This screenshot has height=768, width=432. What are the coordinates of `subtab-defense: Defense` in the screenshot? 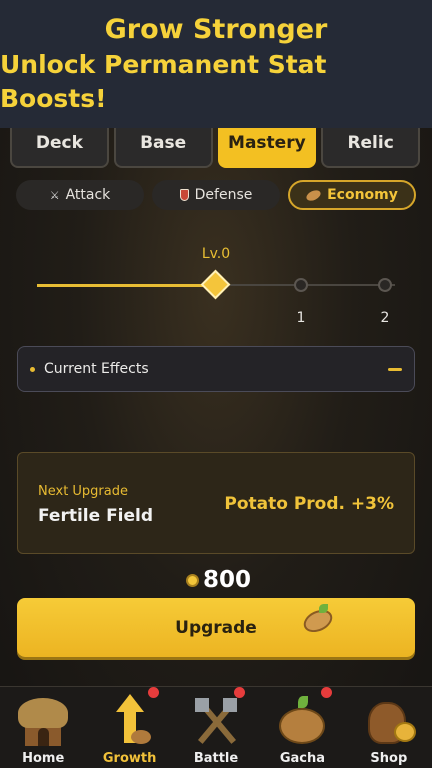 It's located at (216, 195).